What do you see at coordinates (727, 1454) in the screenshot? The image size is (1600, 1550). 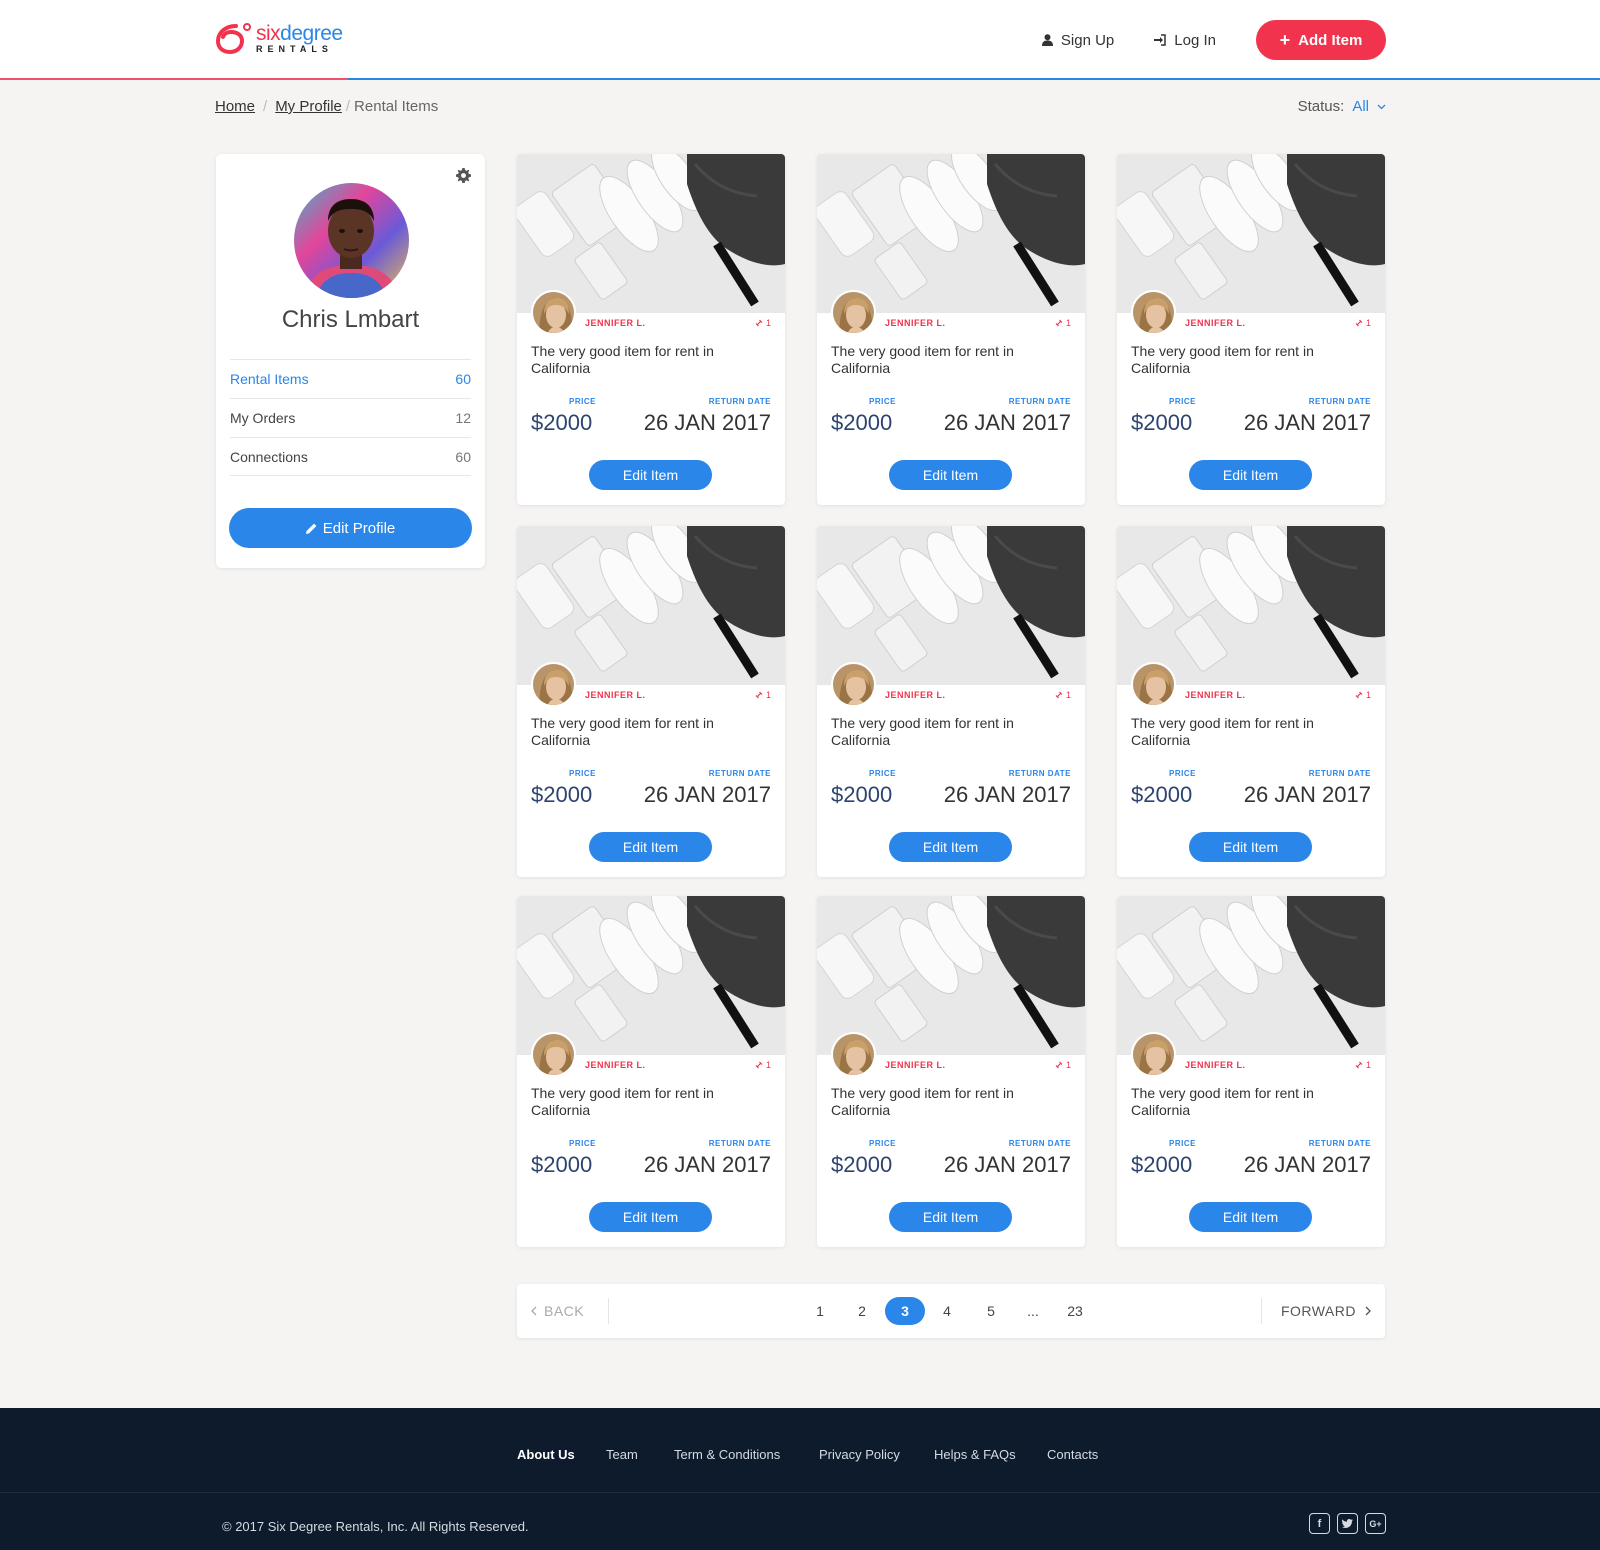 I see `footer-link-terms: Term & Conditions` at bounding box center [727, 1454].